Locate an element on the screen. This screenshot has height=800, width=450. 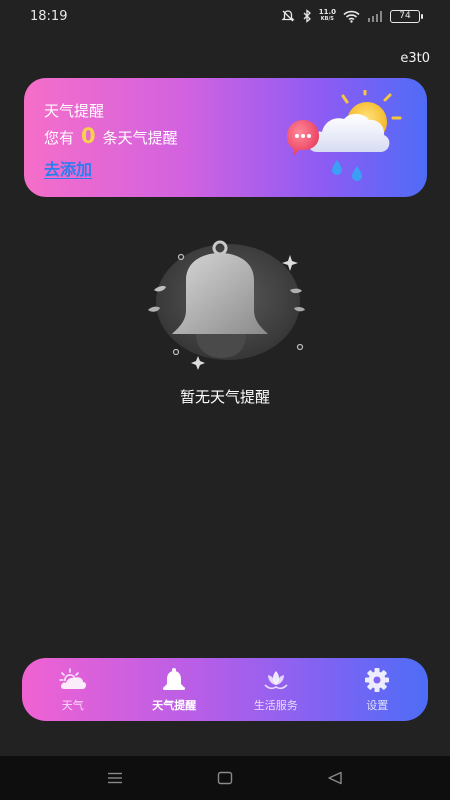
menu-icon is located at coordinates (115, 778).